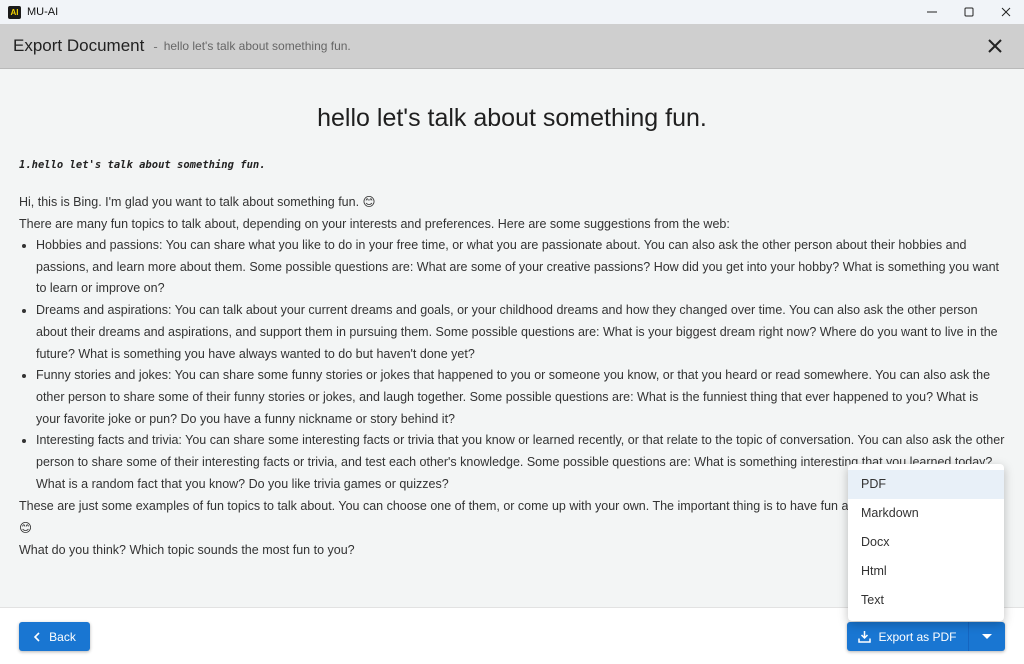 The image size is (1024, 664). I want to click on app-title: MU-AI, so click(43, 12).